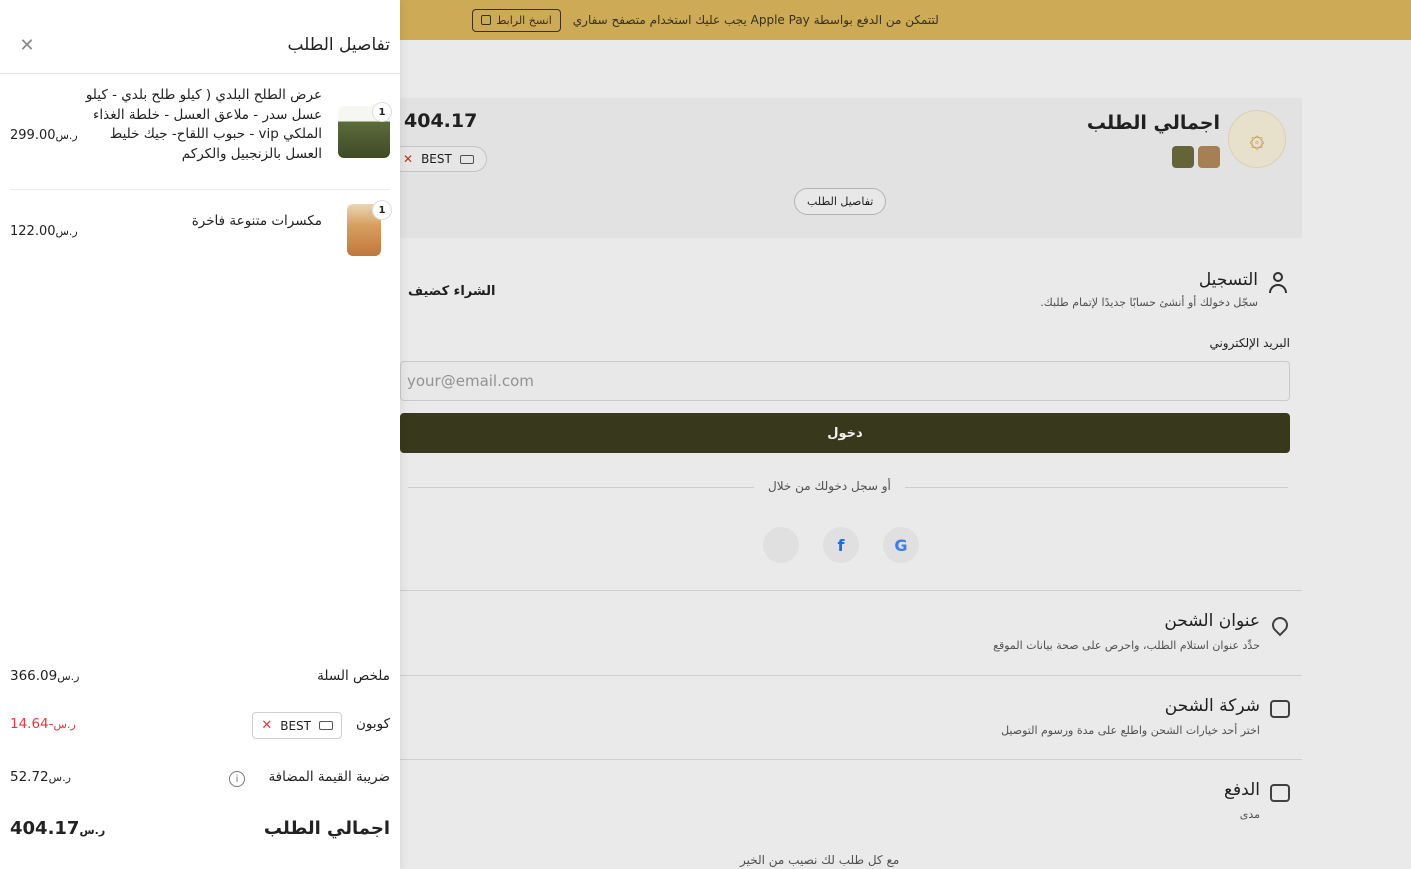  I want to click on coupon-label: كوبون, so click(372, 724).